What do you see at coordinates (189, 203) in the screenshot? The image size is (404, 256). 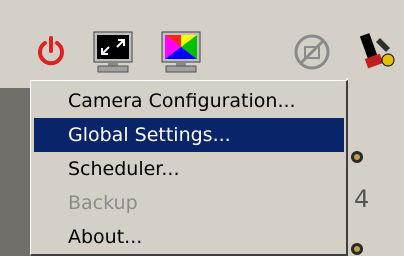 I see `menu-item-backup: Backup` at bounding box center [189, 203].